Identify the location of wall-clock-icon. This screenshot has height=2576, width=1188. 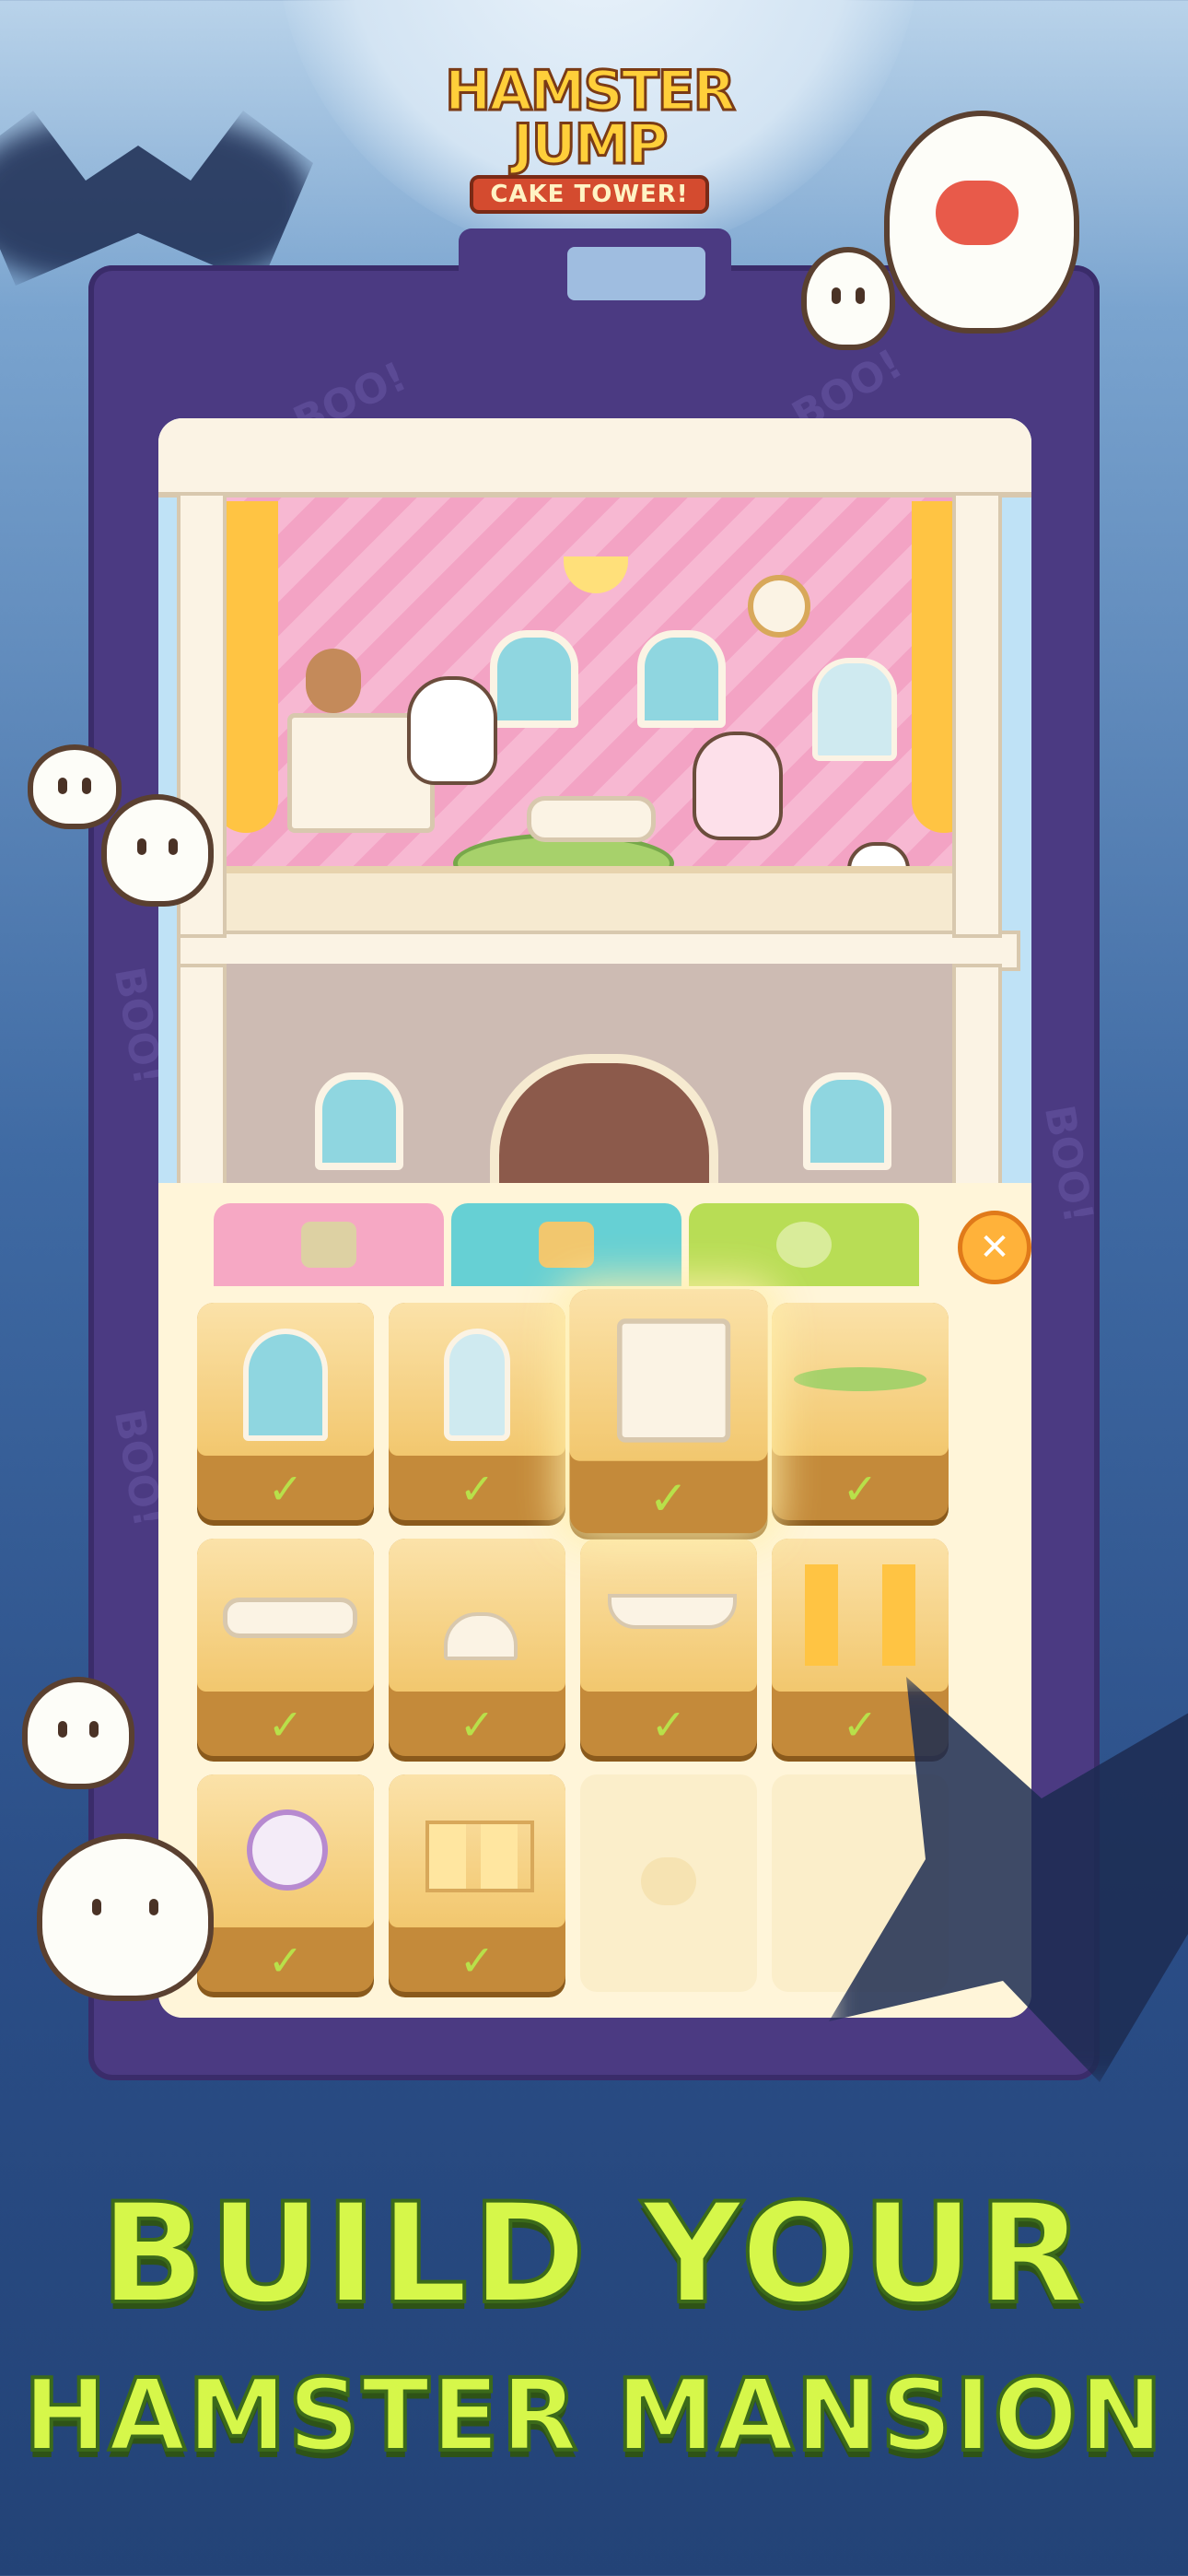
(779, 606).